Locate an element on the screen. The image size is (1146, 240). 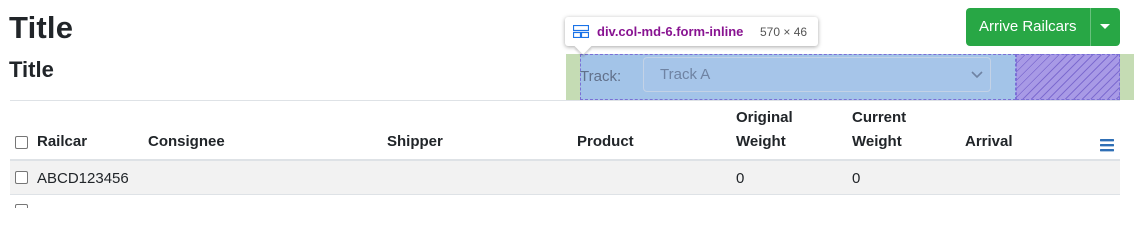
table-row-clipped is located at coordinates (565, 202).